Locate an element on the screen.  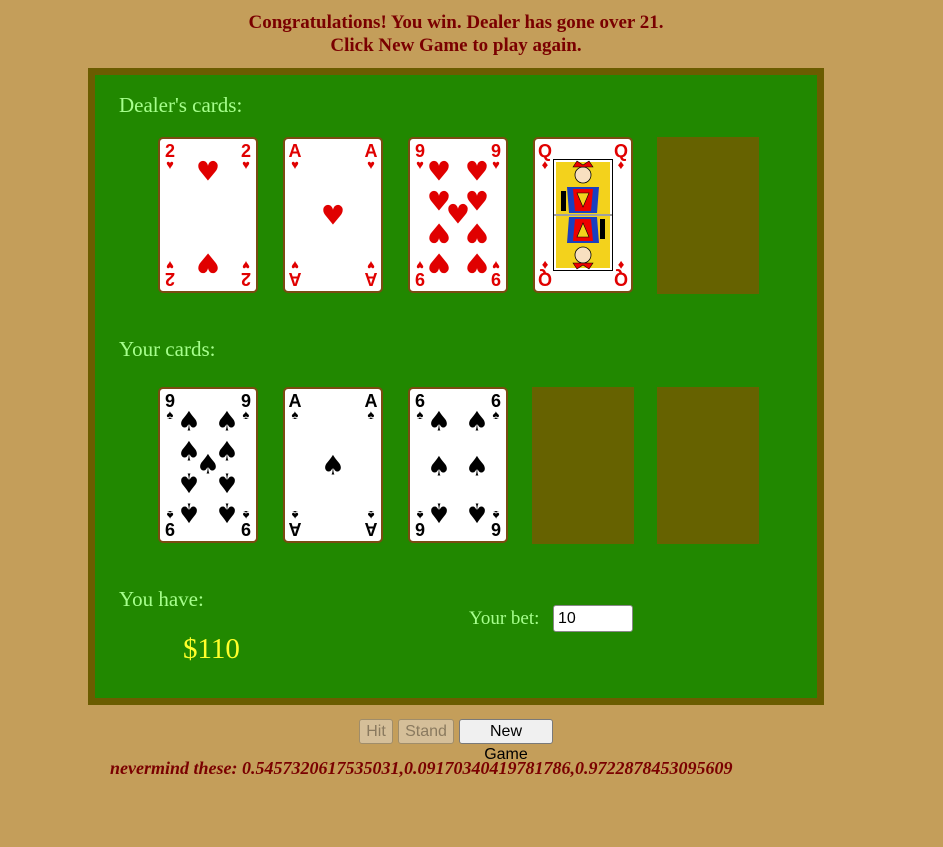
player-cards-label: Your cards: is located at coordinates (167, 349).